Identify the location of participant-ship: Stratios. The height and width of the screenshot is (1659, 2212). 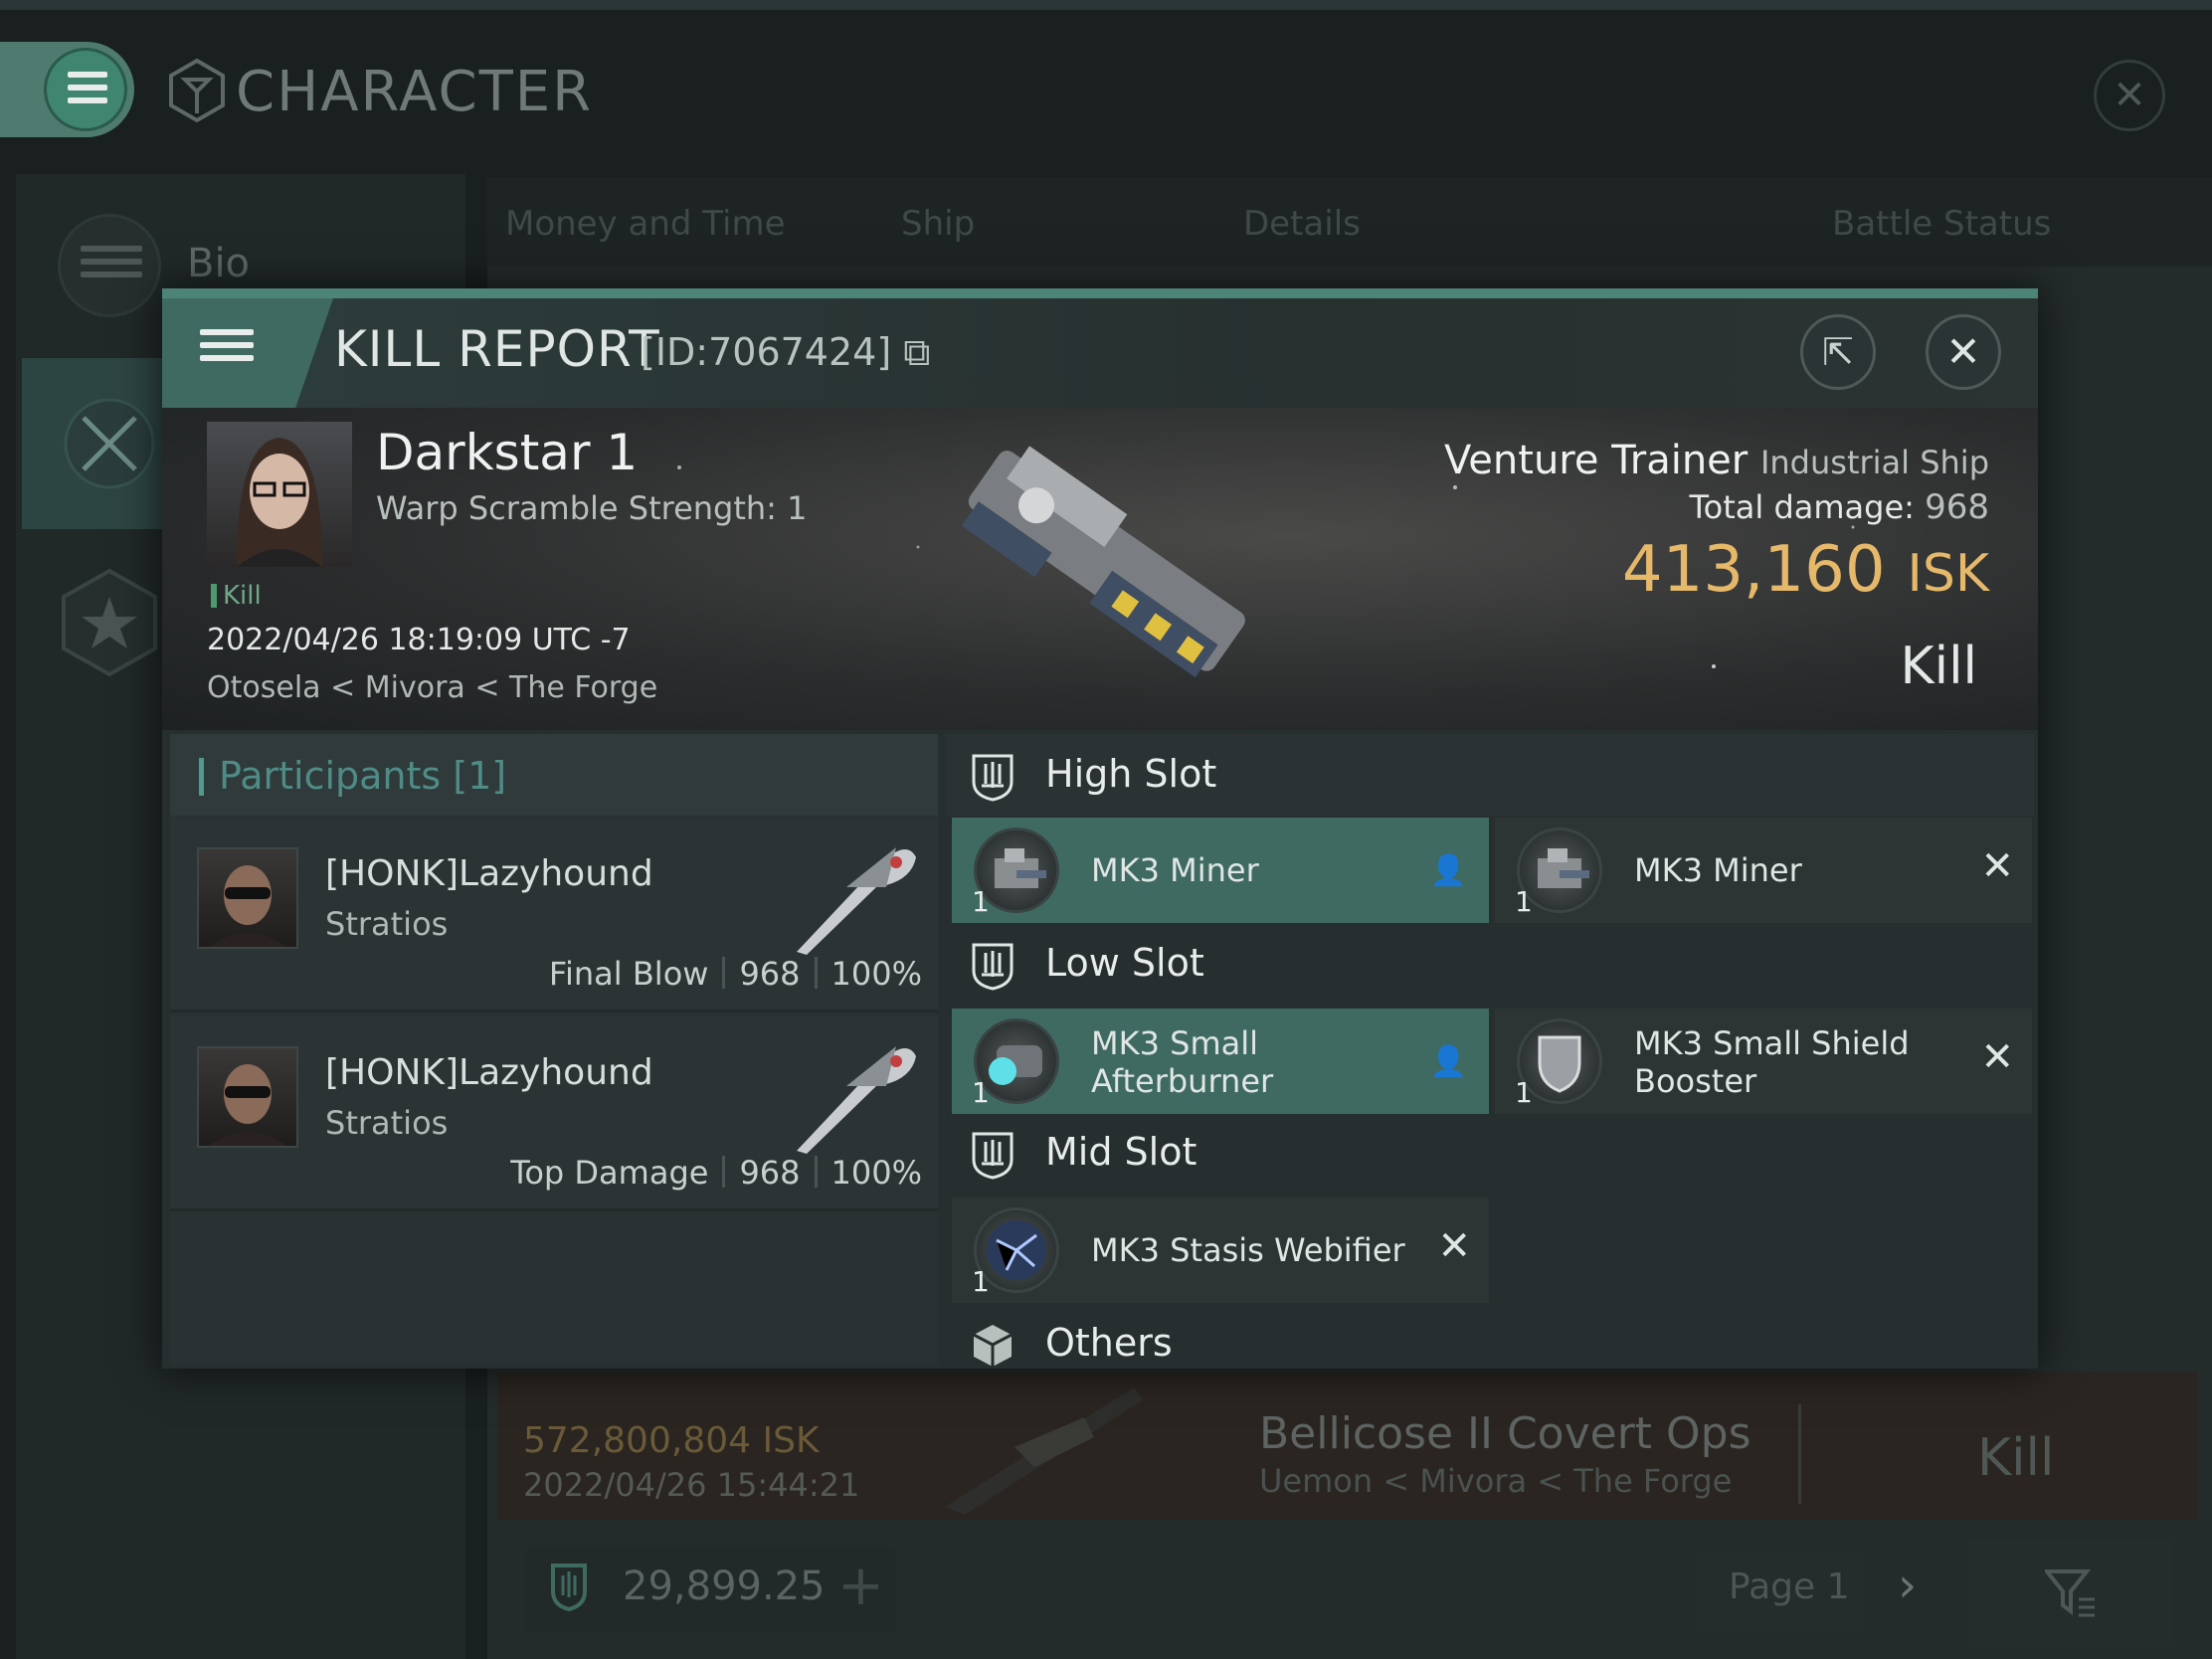
(387, 1123).